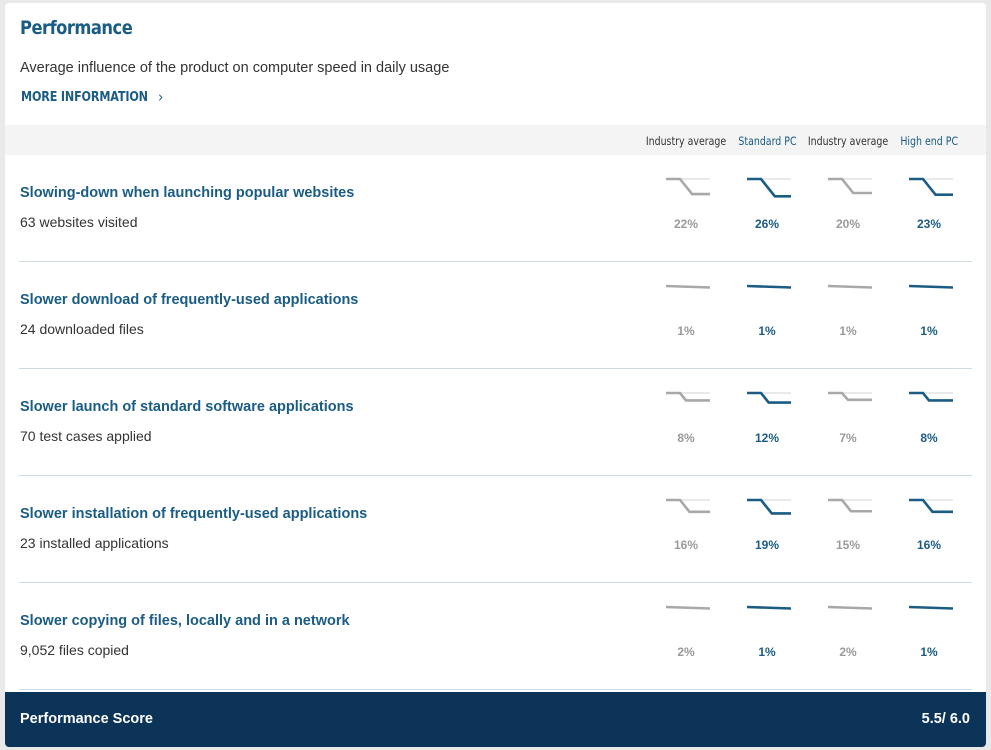  I want to click on more-information-link: MORE INFORMATION ›, so click(92, 97).